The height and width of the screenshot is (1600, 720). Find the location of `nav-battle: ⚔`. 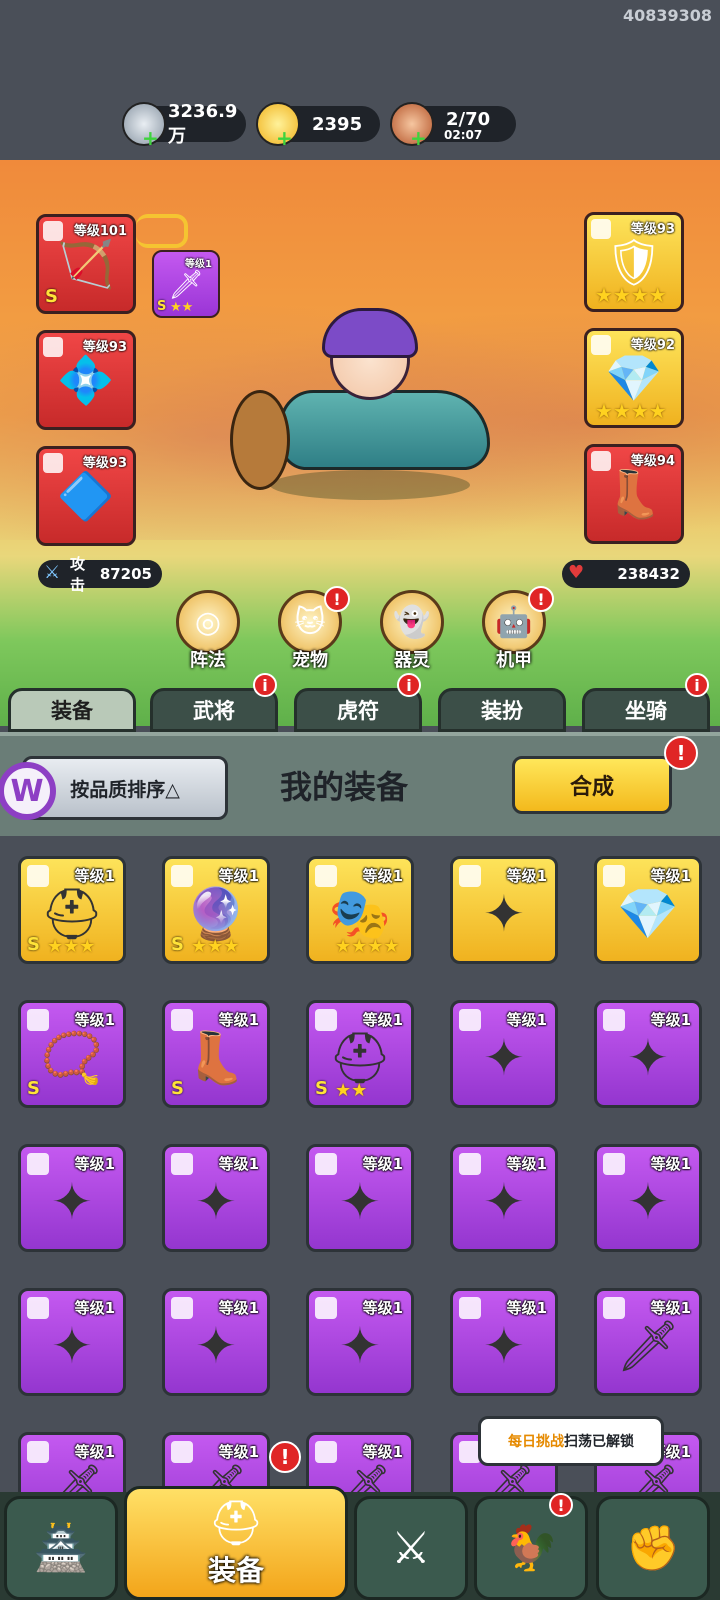

nav-battle: ⚔ is located at coordinates (411, 1548).